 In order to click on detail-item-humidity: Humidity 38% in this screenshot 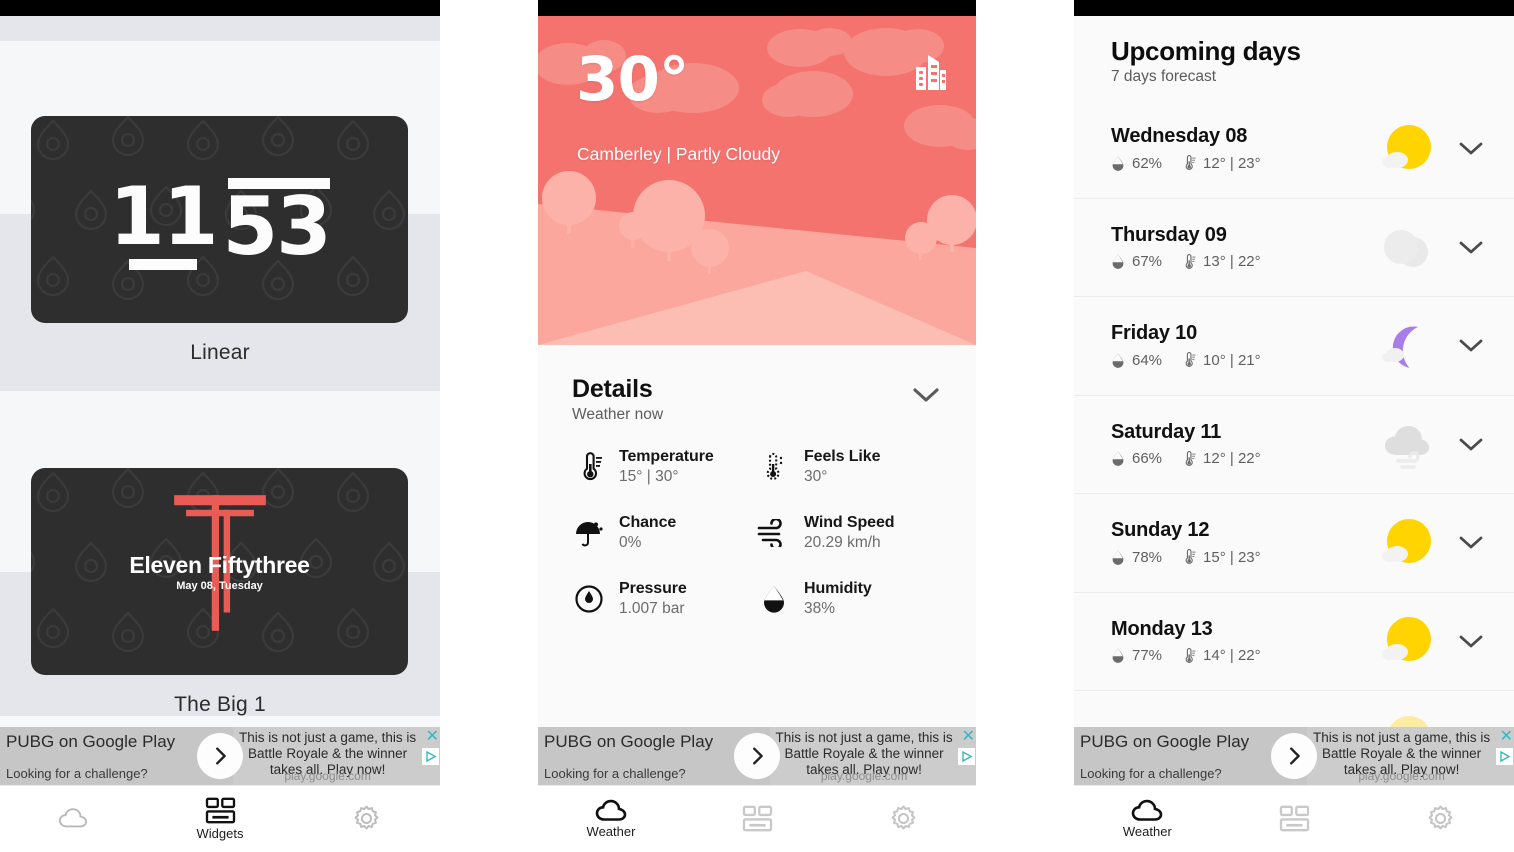, I will do `click(849, 599)`.